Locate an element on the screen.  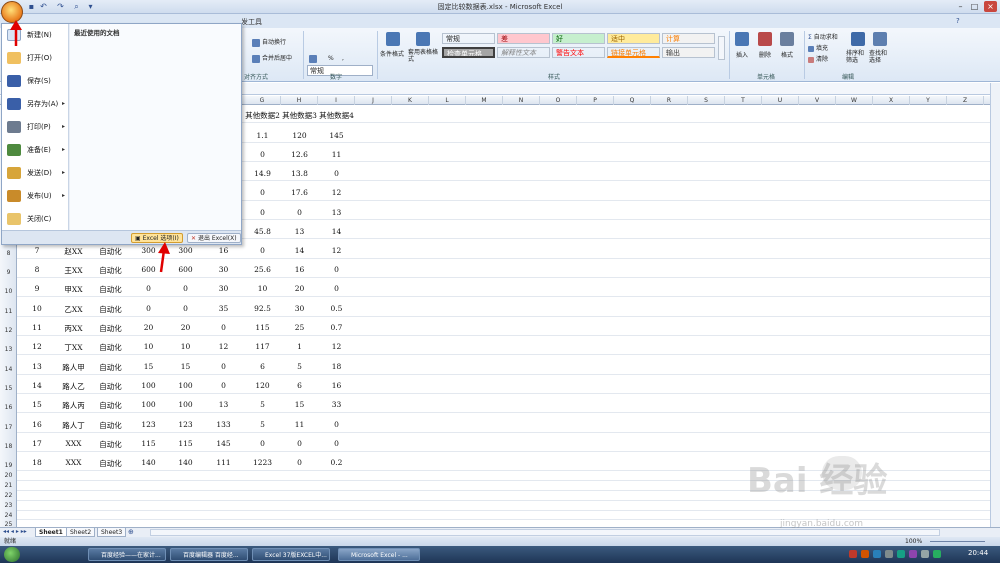
volume-icon is located at coordinates (925, 554).